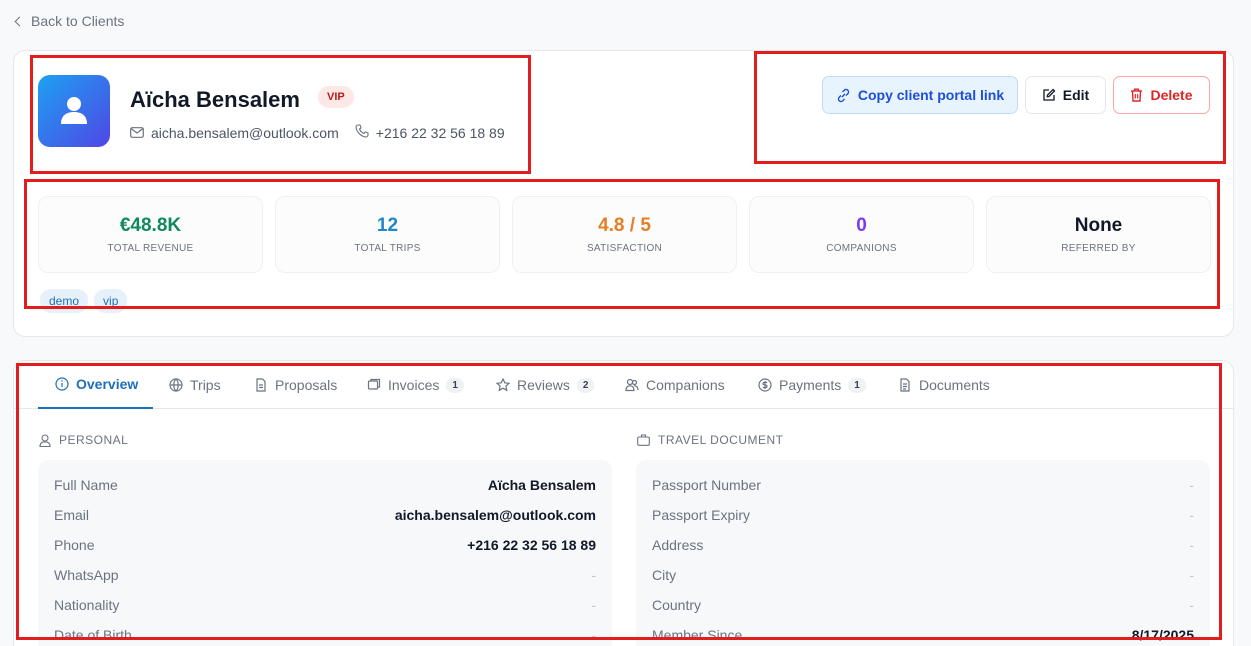 This screenshot has height=646, width=1251. I want to click on delete-button: Delete, so click(1161, 95).